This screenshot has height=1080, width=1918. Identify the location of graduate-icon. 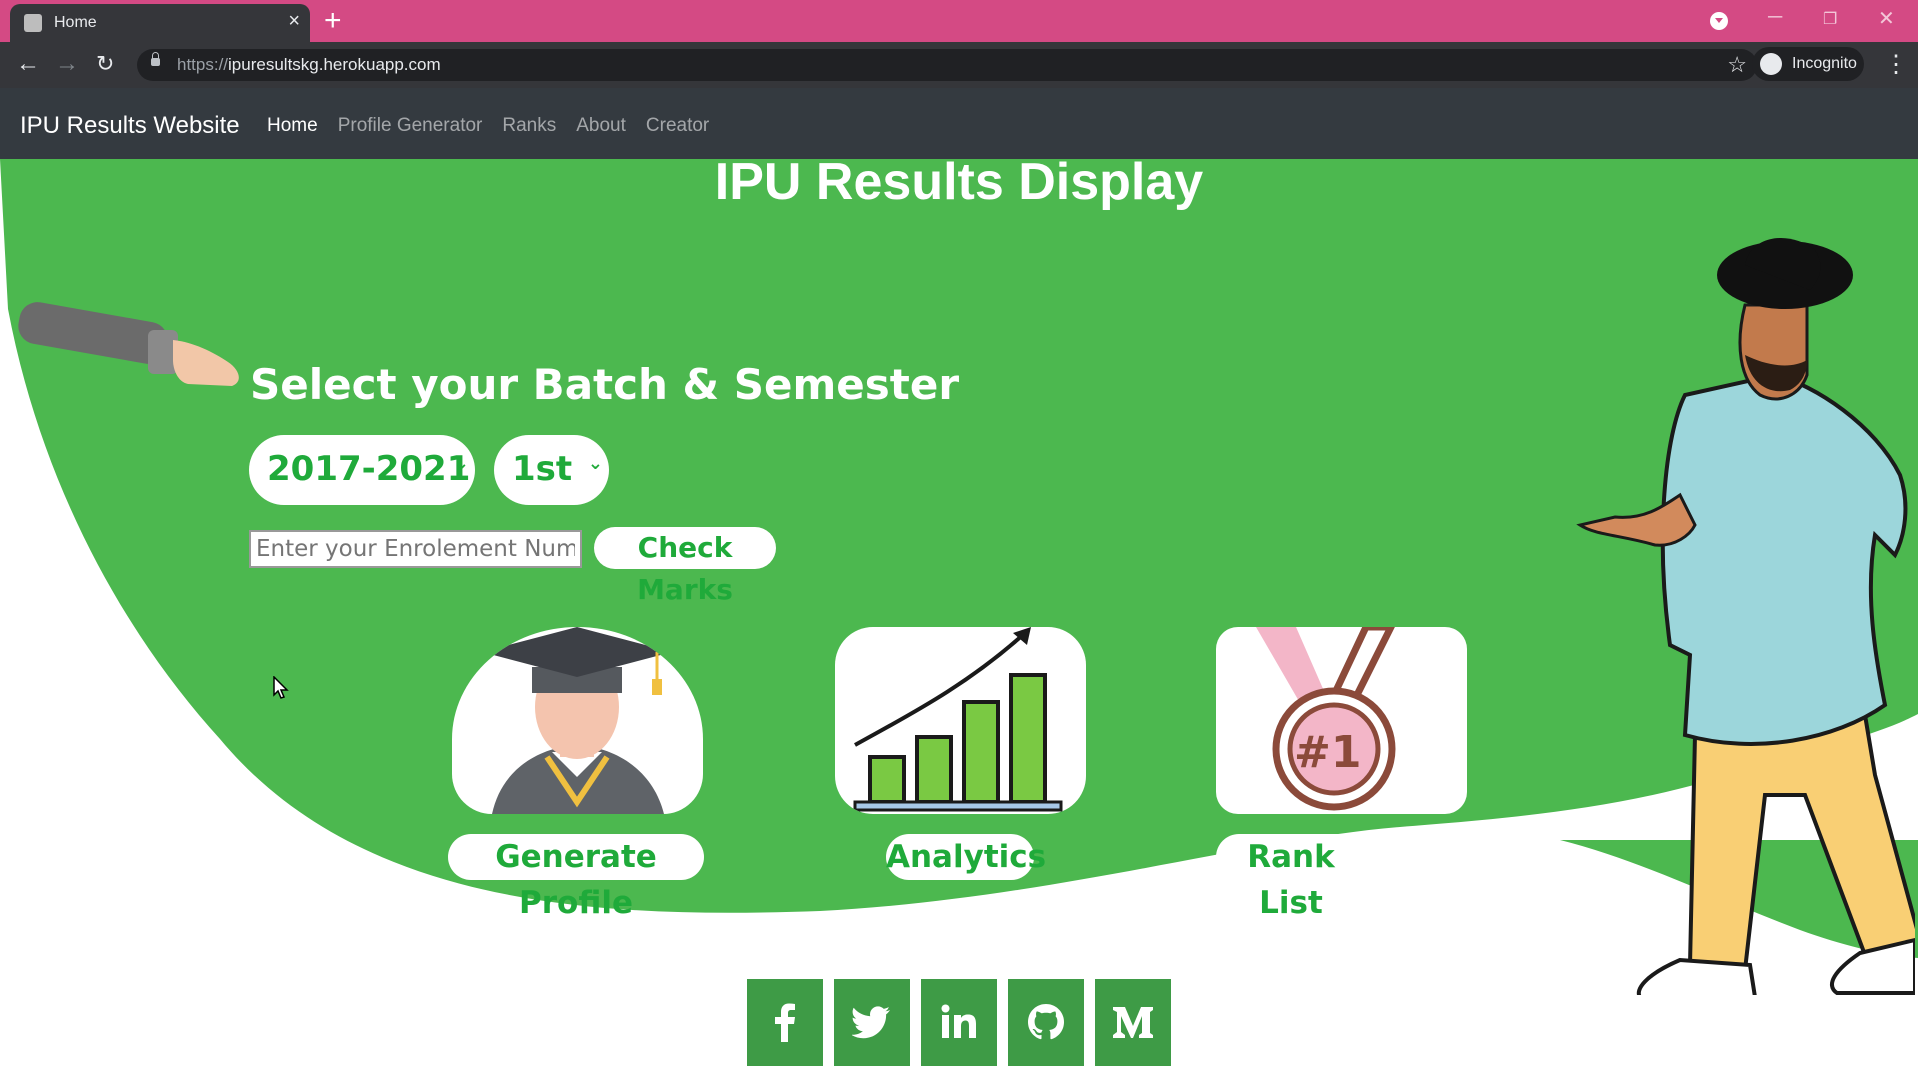
(577, 720).